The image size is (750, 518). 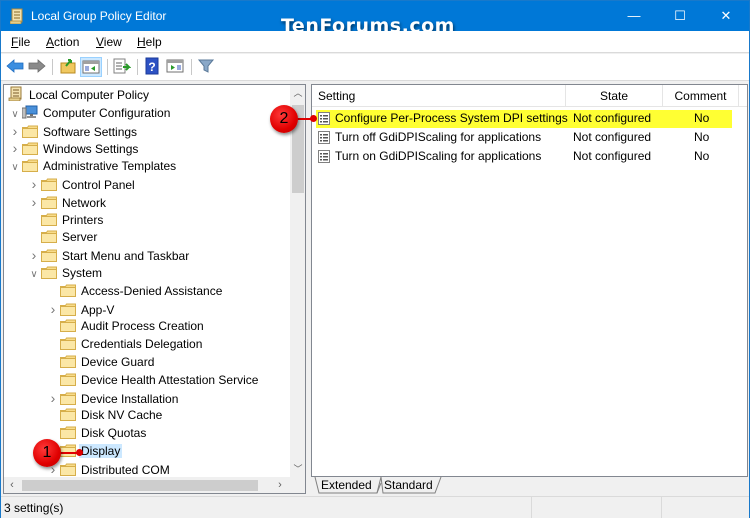 I want to click on show-hide-action-pane-button, so click(x=176, y=67).